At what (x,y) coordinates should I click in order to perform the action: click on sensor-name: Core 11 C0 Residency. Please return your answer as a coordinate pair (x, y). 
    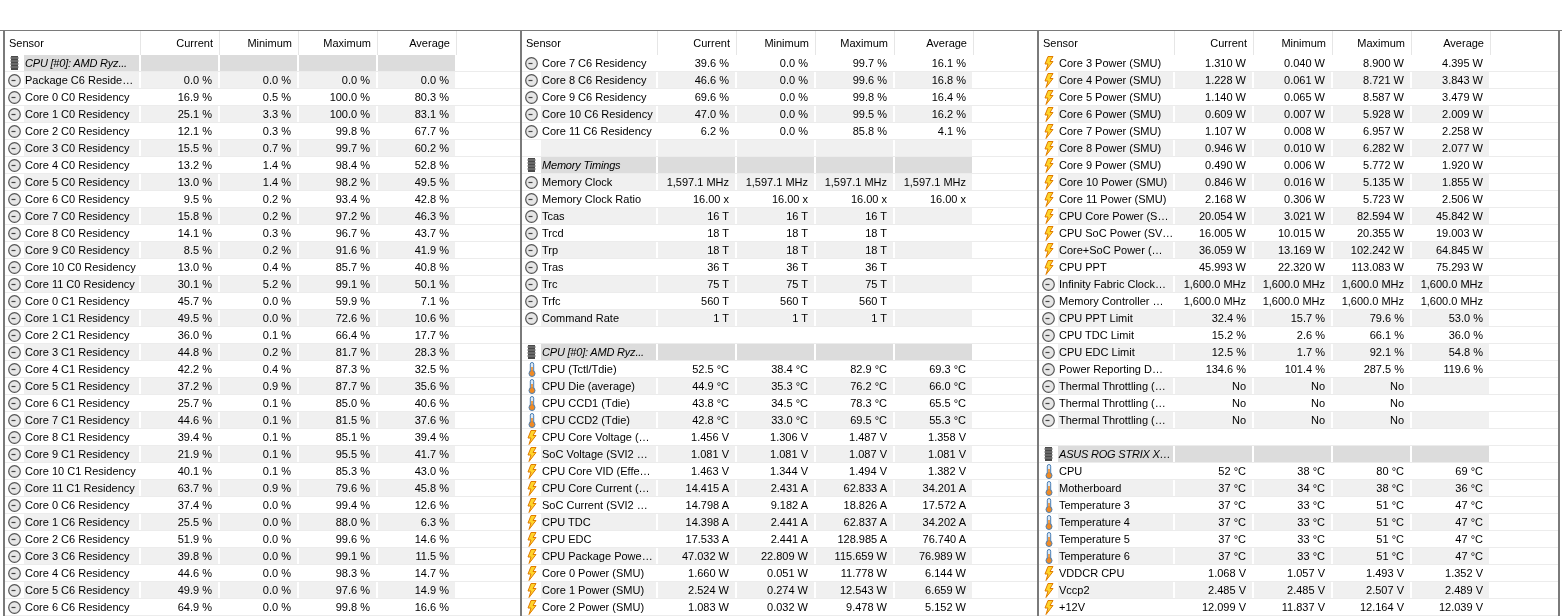
    Looking at the image, I should click on (82, 284).